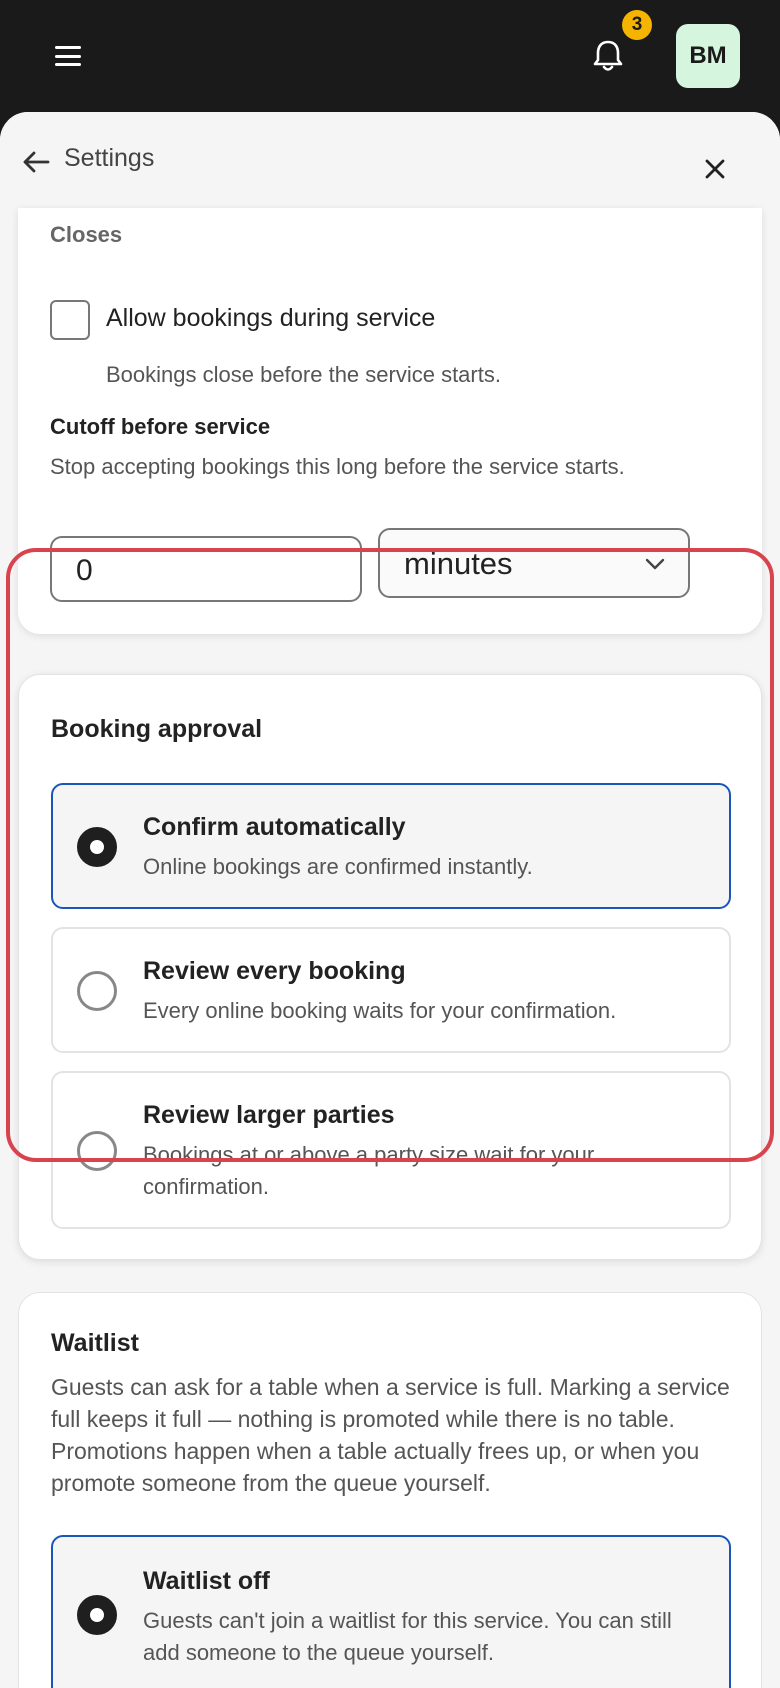  I want to click on radio-review-every-booking, so click(97, 991).